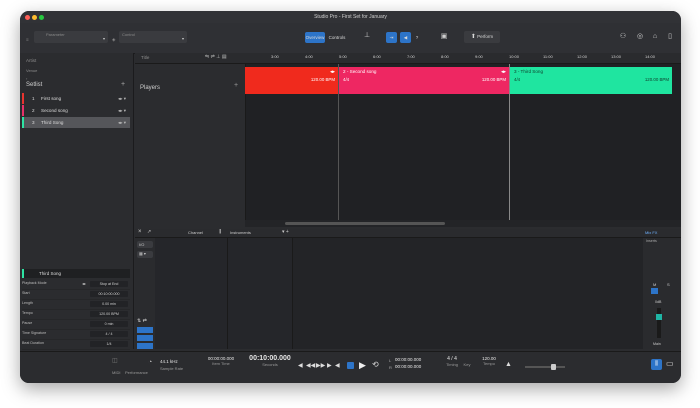 This screenshot has width=700, height=408. Describe the element at coordinates (329, 365) in the screenshot. I see `skip-forward-icon: ▶` at that location.